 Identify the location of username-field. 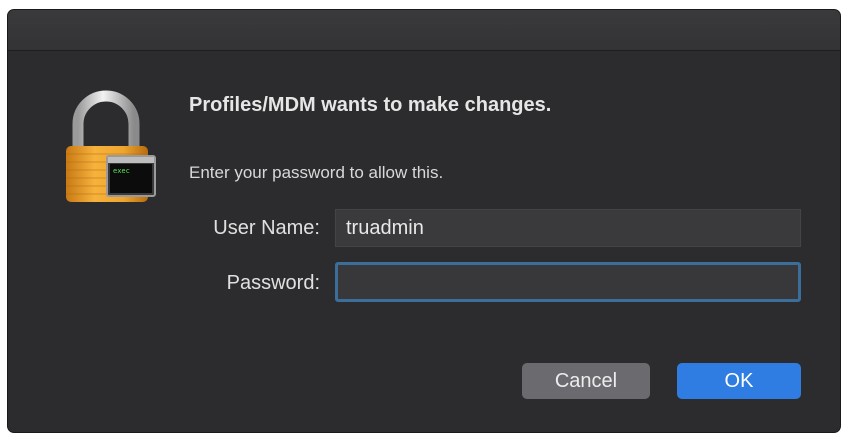
(568, 228).